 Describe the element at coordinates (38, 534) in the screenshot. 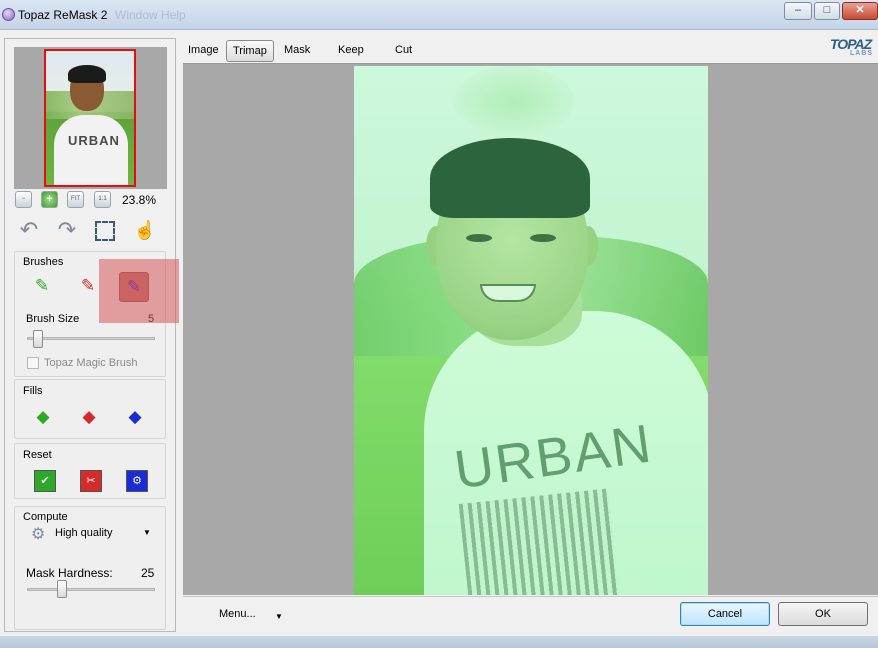

I see `quality-gear-icon: ⚙` at that location.